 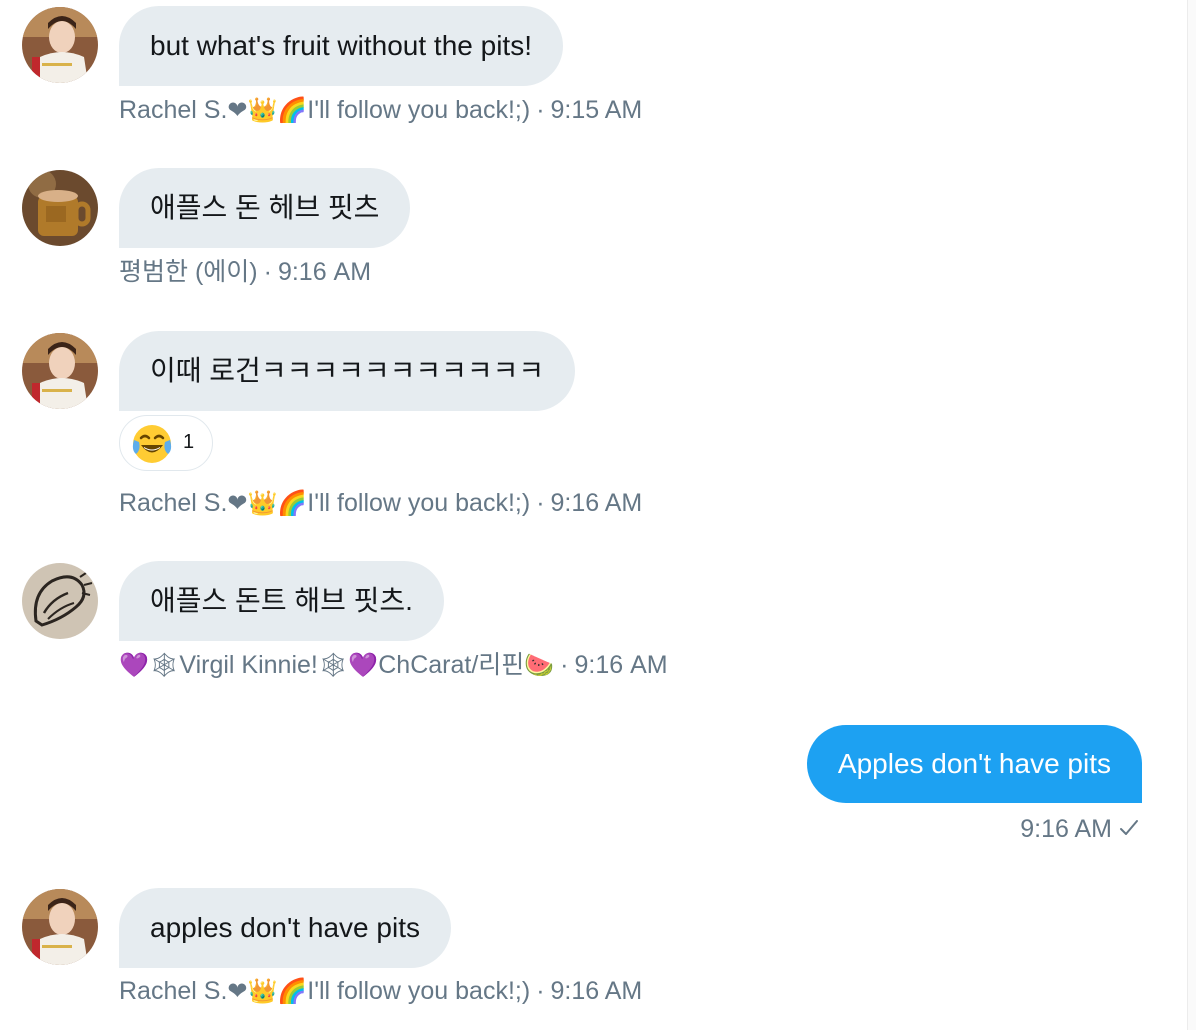 I want to click on sender-emoji-prefix: 💜🕸, so click(x=149, y=665).